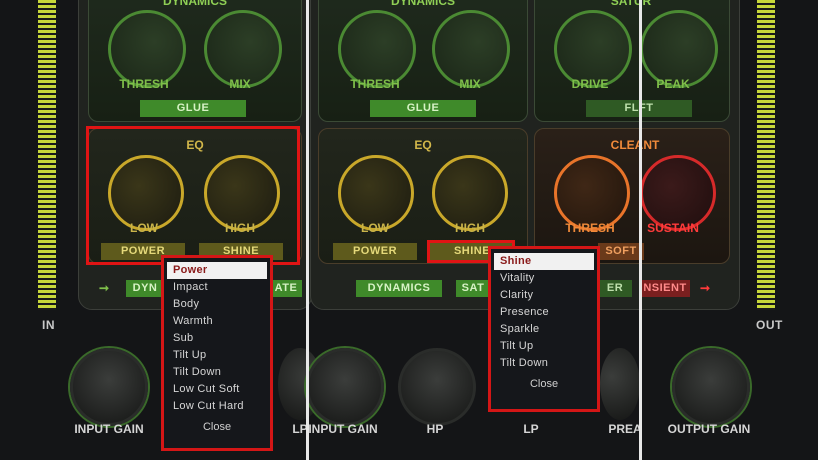 The width and height of the screenshot is (818, 460). I want to click on menu-item: Power, so click(217, 270).